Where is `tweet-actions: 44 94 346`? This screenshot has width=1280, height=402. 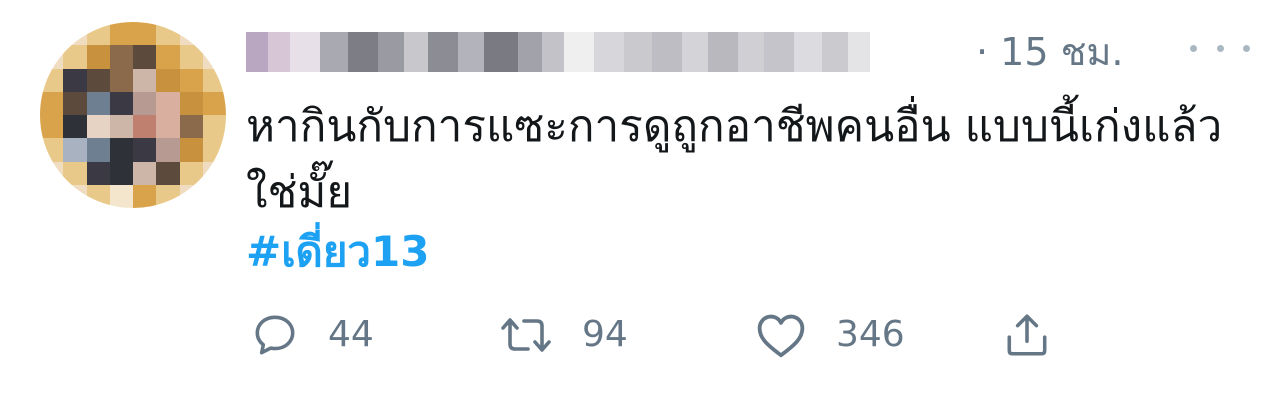
tweet-actions: 44 94 346 is located at coordinates (656, 335).